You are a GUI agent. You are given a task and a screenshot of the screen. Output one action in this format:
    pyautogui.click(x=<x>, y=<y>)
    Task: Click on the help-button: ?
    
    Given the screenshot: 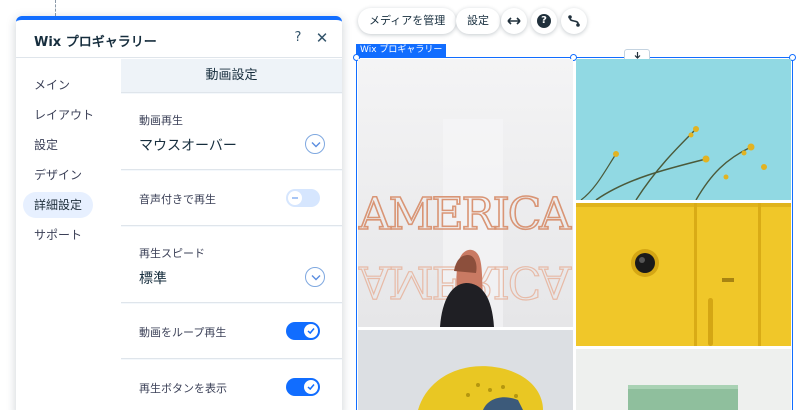 What is the action you would take?
    pyautogui.click(x=544, y=21)
    